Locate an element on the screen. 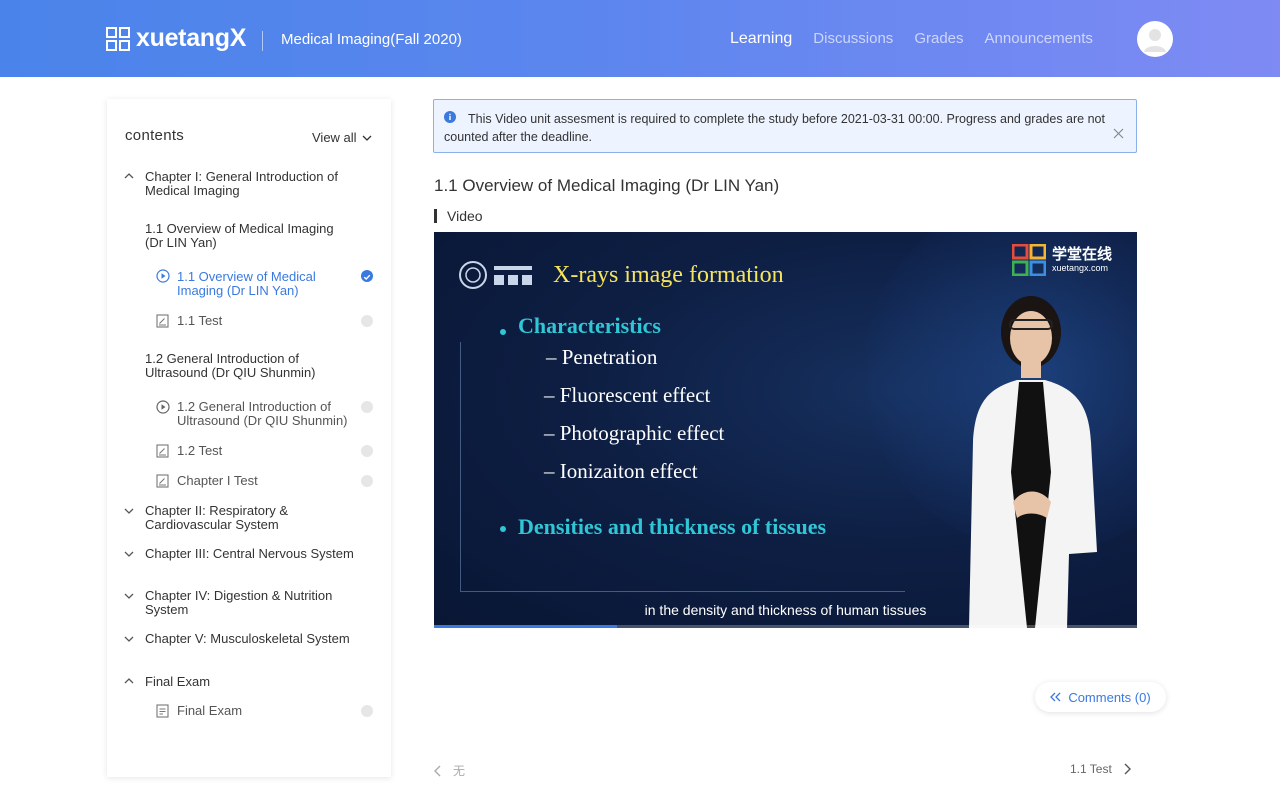 The width and height of the screenshot is (1280, 800). comments-button: Comments (0) is located at coordinates (1100, 697).